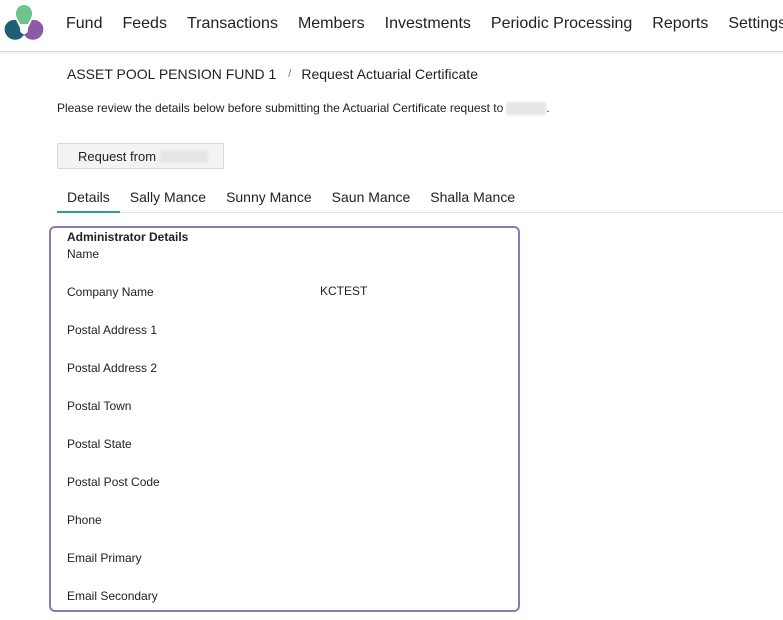 This screenshot has width=783, height=620. Describe the element at coordinates (99, 444) in the screenshot. I see `field-label-postal-state: Postal State` at that location.